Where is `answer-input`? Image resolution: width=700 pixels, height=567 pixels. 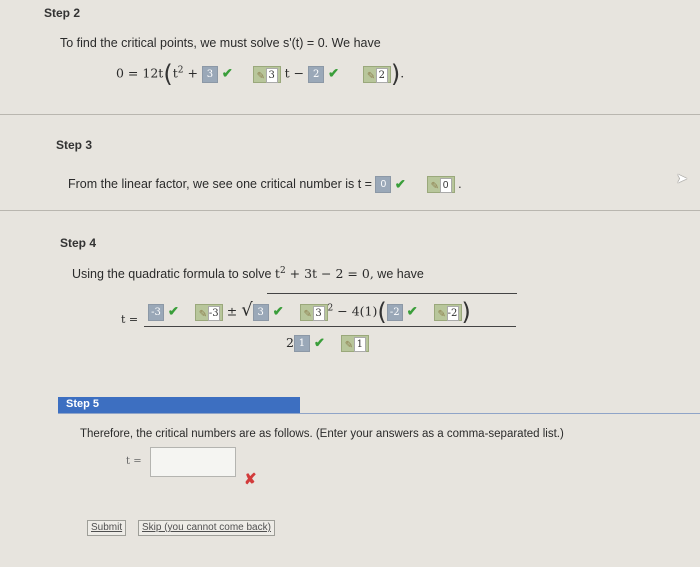
answer-input is located at coordinates (193, 462).